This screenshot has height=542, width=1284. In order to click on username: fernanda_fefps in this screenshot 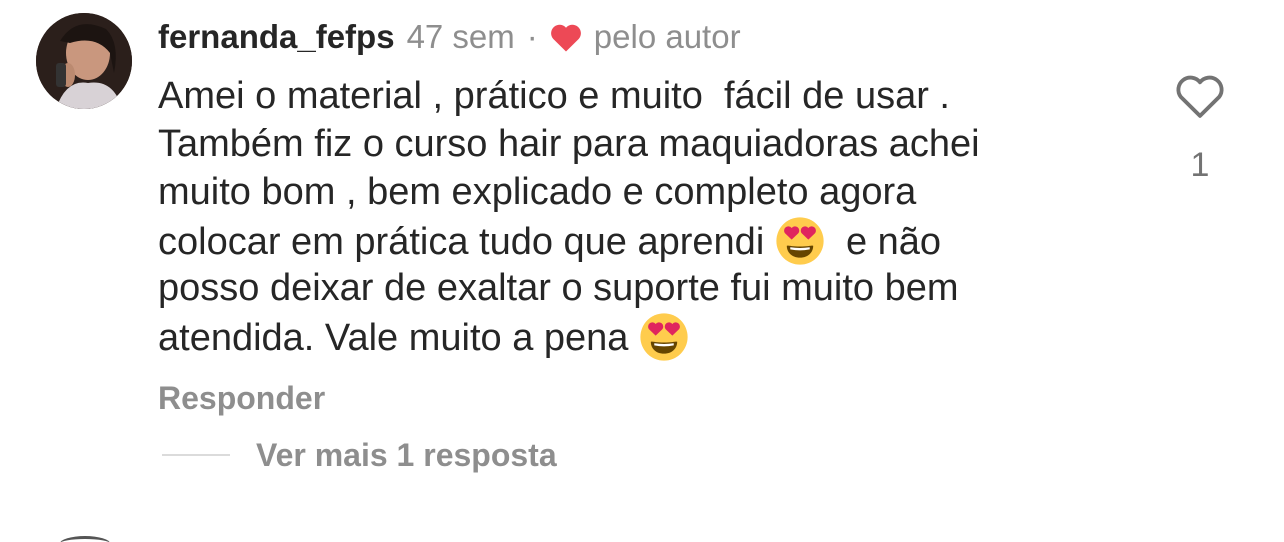, I will do `click(276, 37)`.